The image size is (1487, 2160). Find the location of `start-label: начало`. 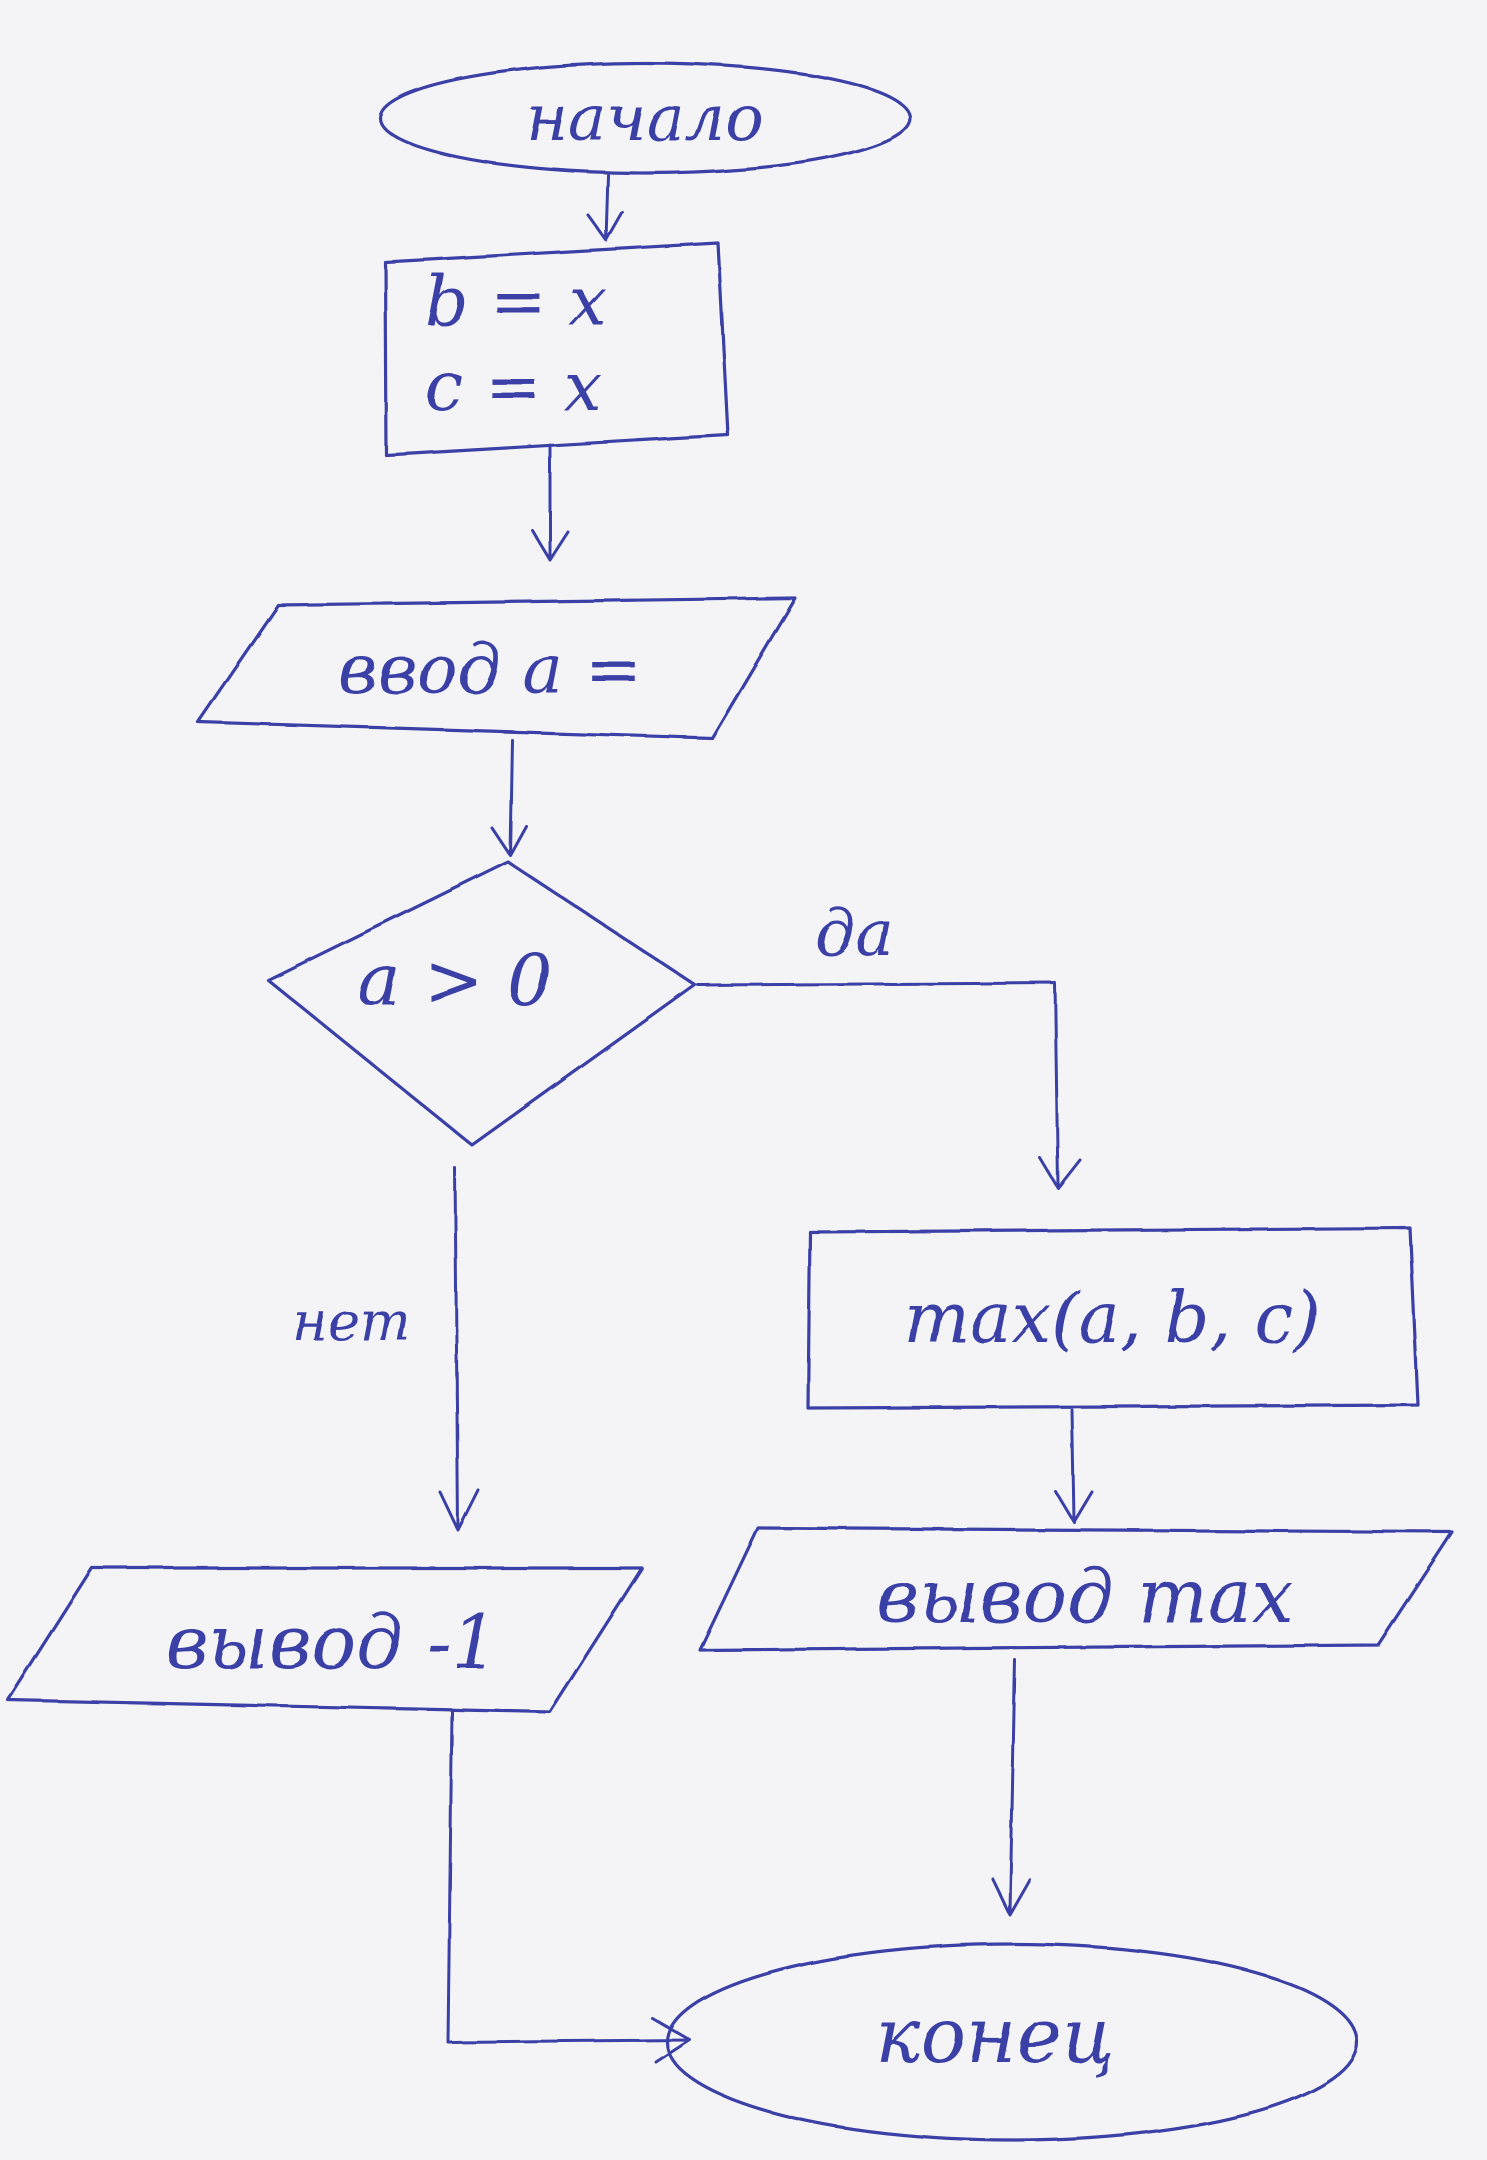

start-label: начало is located at coordinates (645, 119).